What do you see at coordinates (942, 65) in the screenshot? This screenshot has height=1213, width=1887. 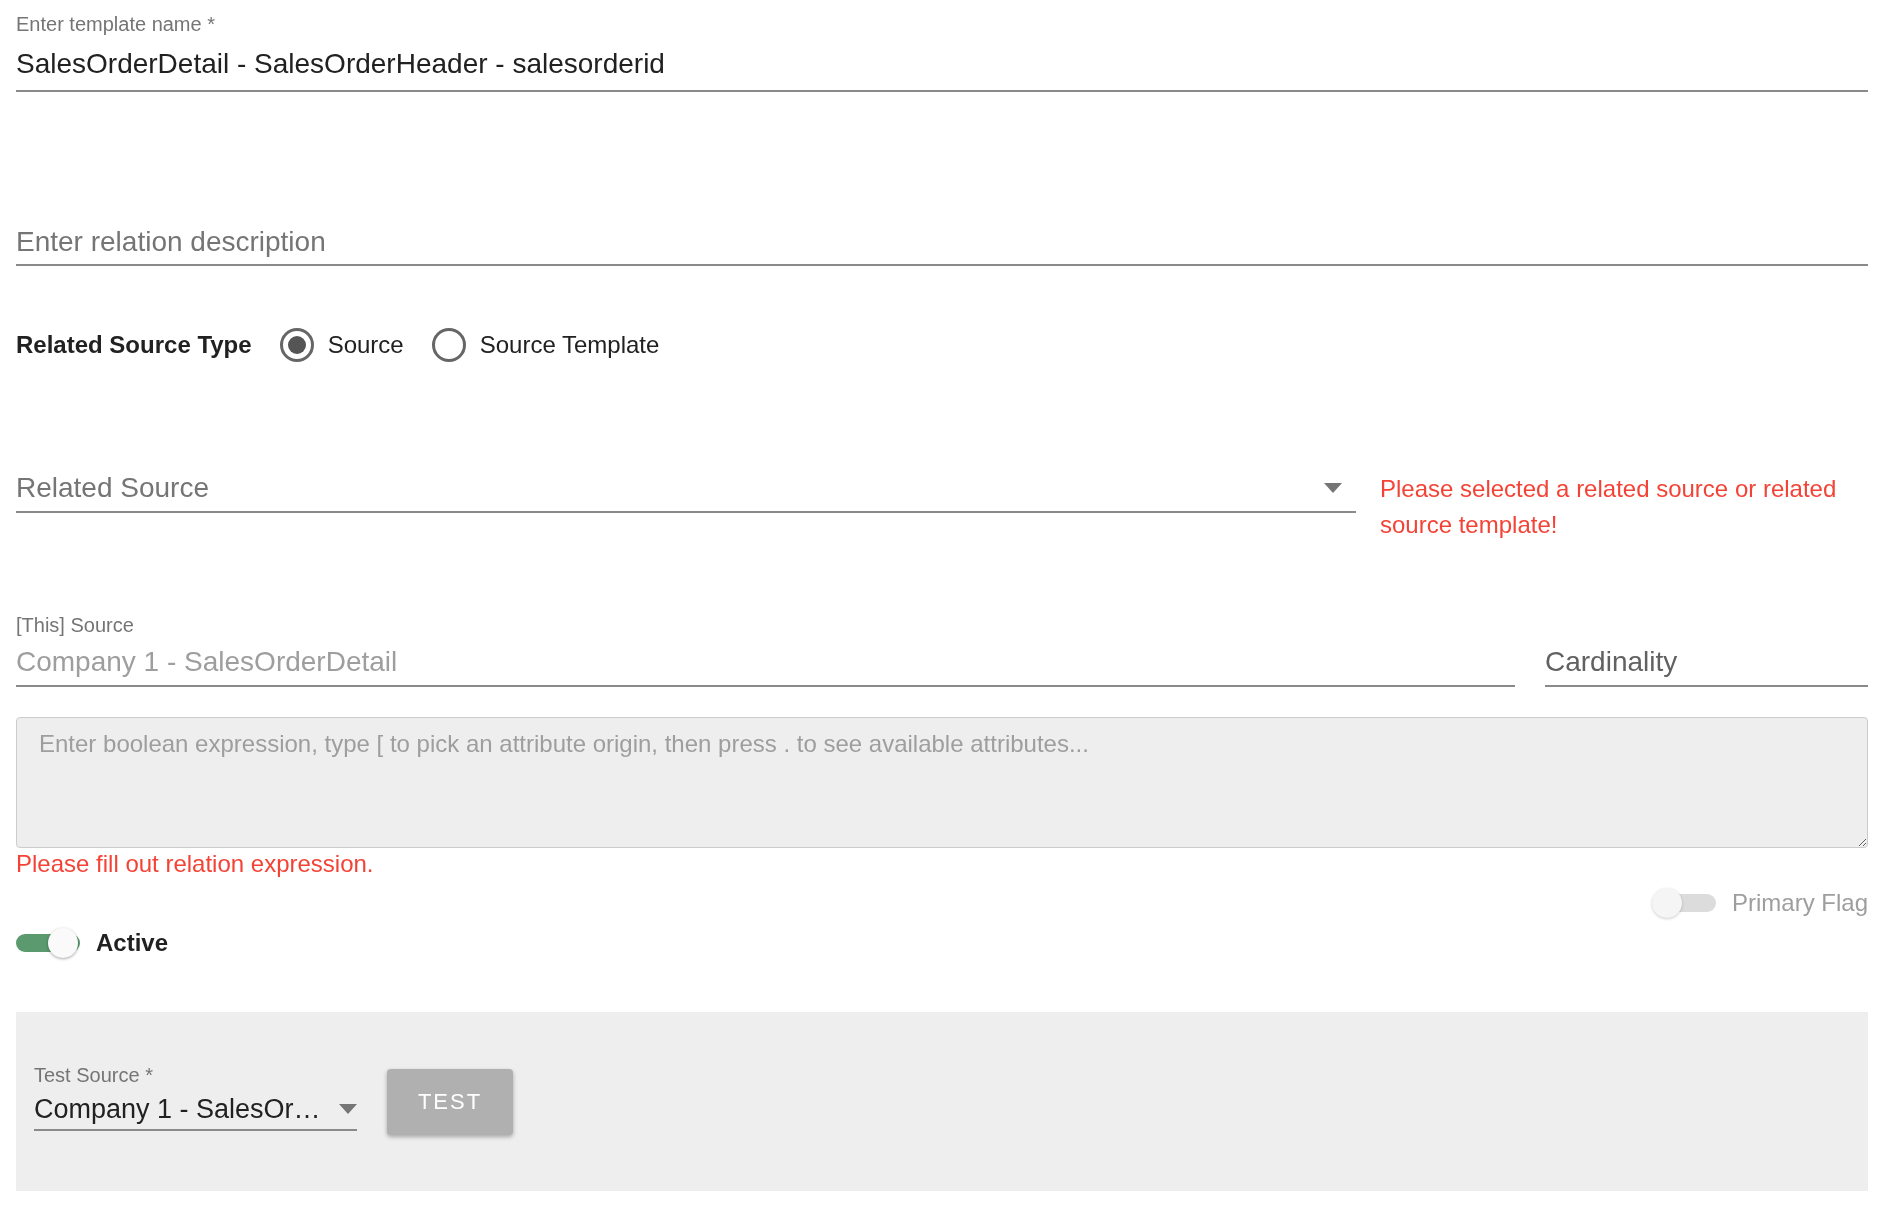 I see `template-name-input: SalesOrderDetail - SalesOrderHeader - salesorderid` at bounding box center [942, 65].